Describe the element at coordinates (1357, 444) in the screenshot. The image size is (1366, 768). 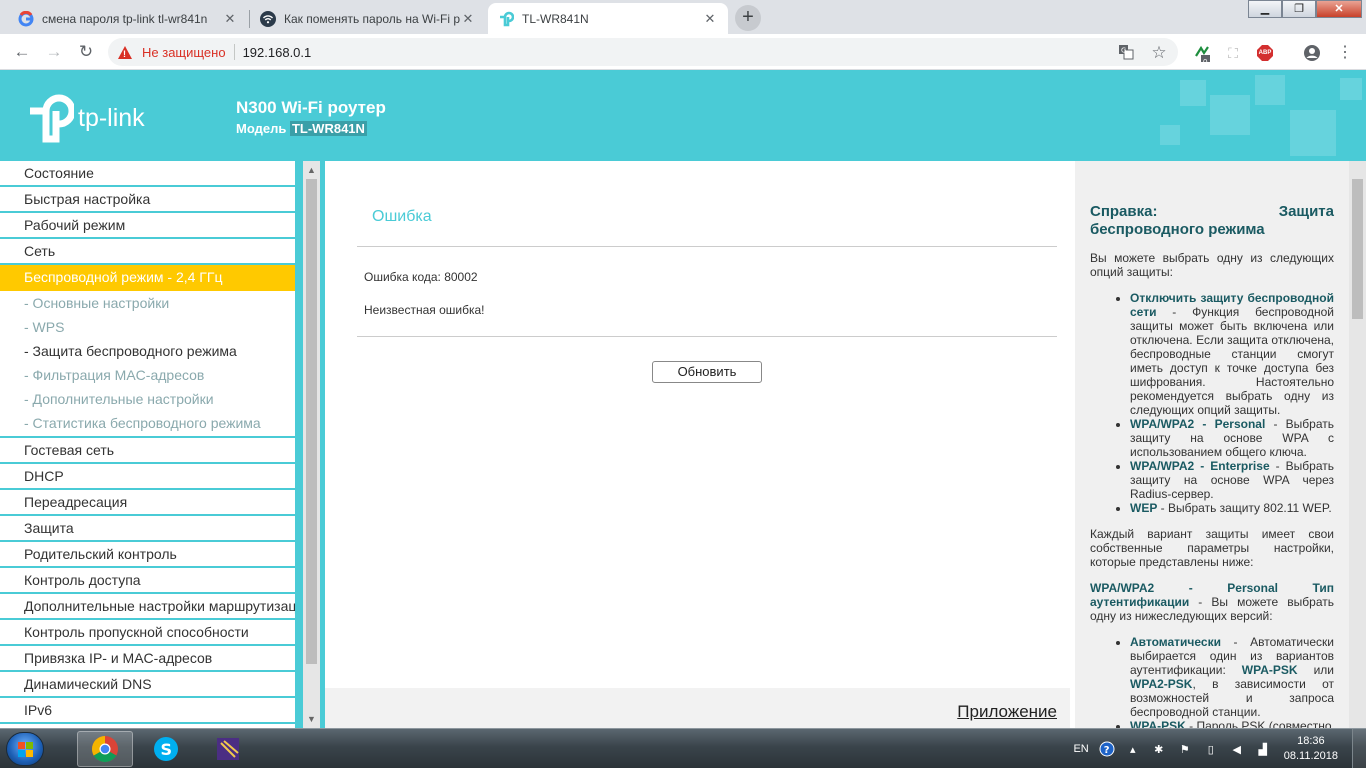
I see `help-scrollbar` at that location.